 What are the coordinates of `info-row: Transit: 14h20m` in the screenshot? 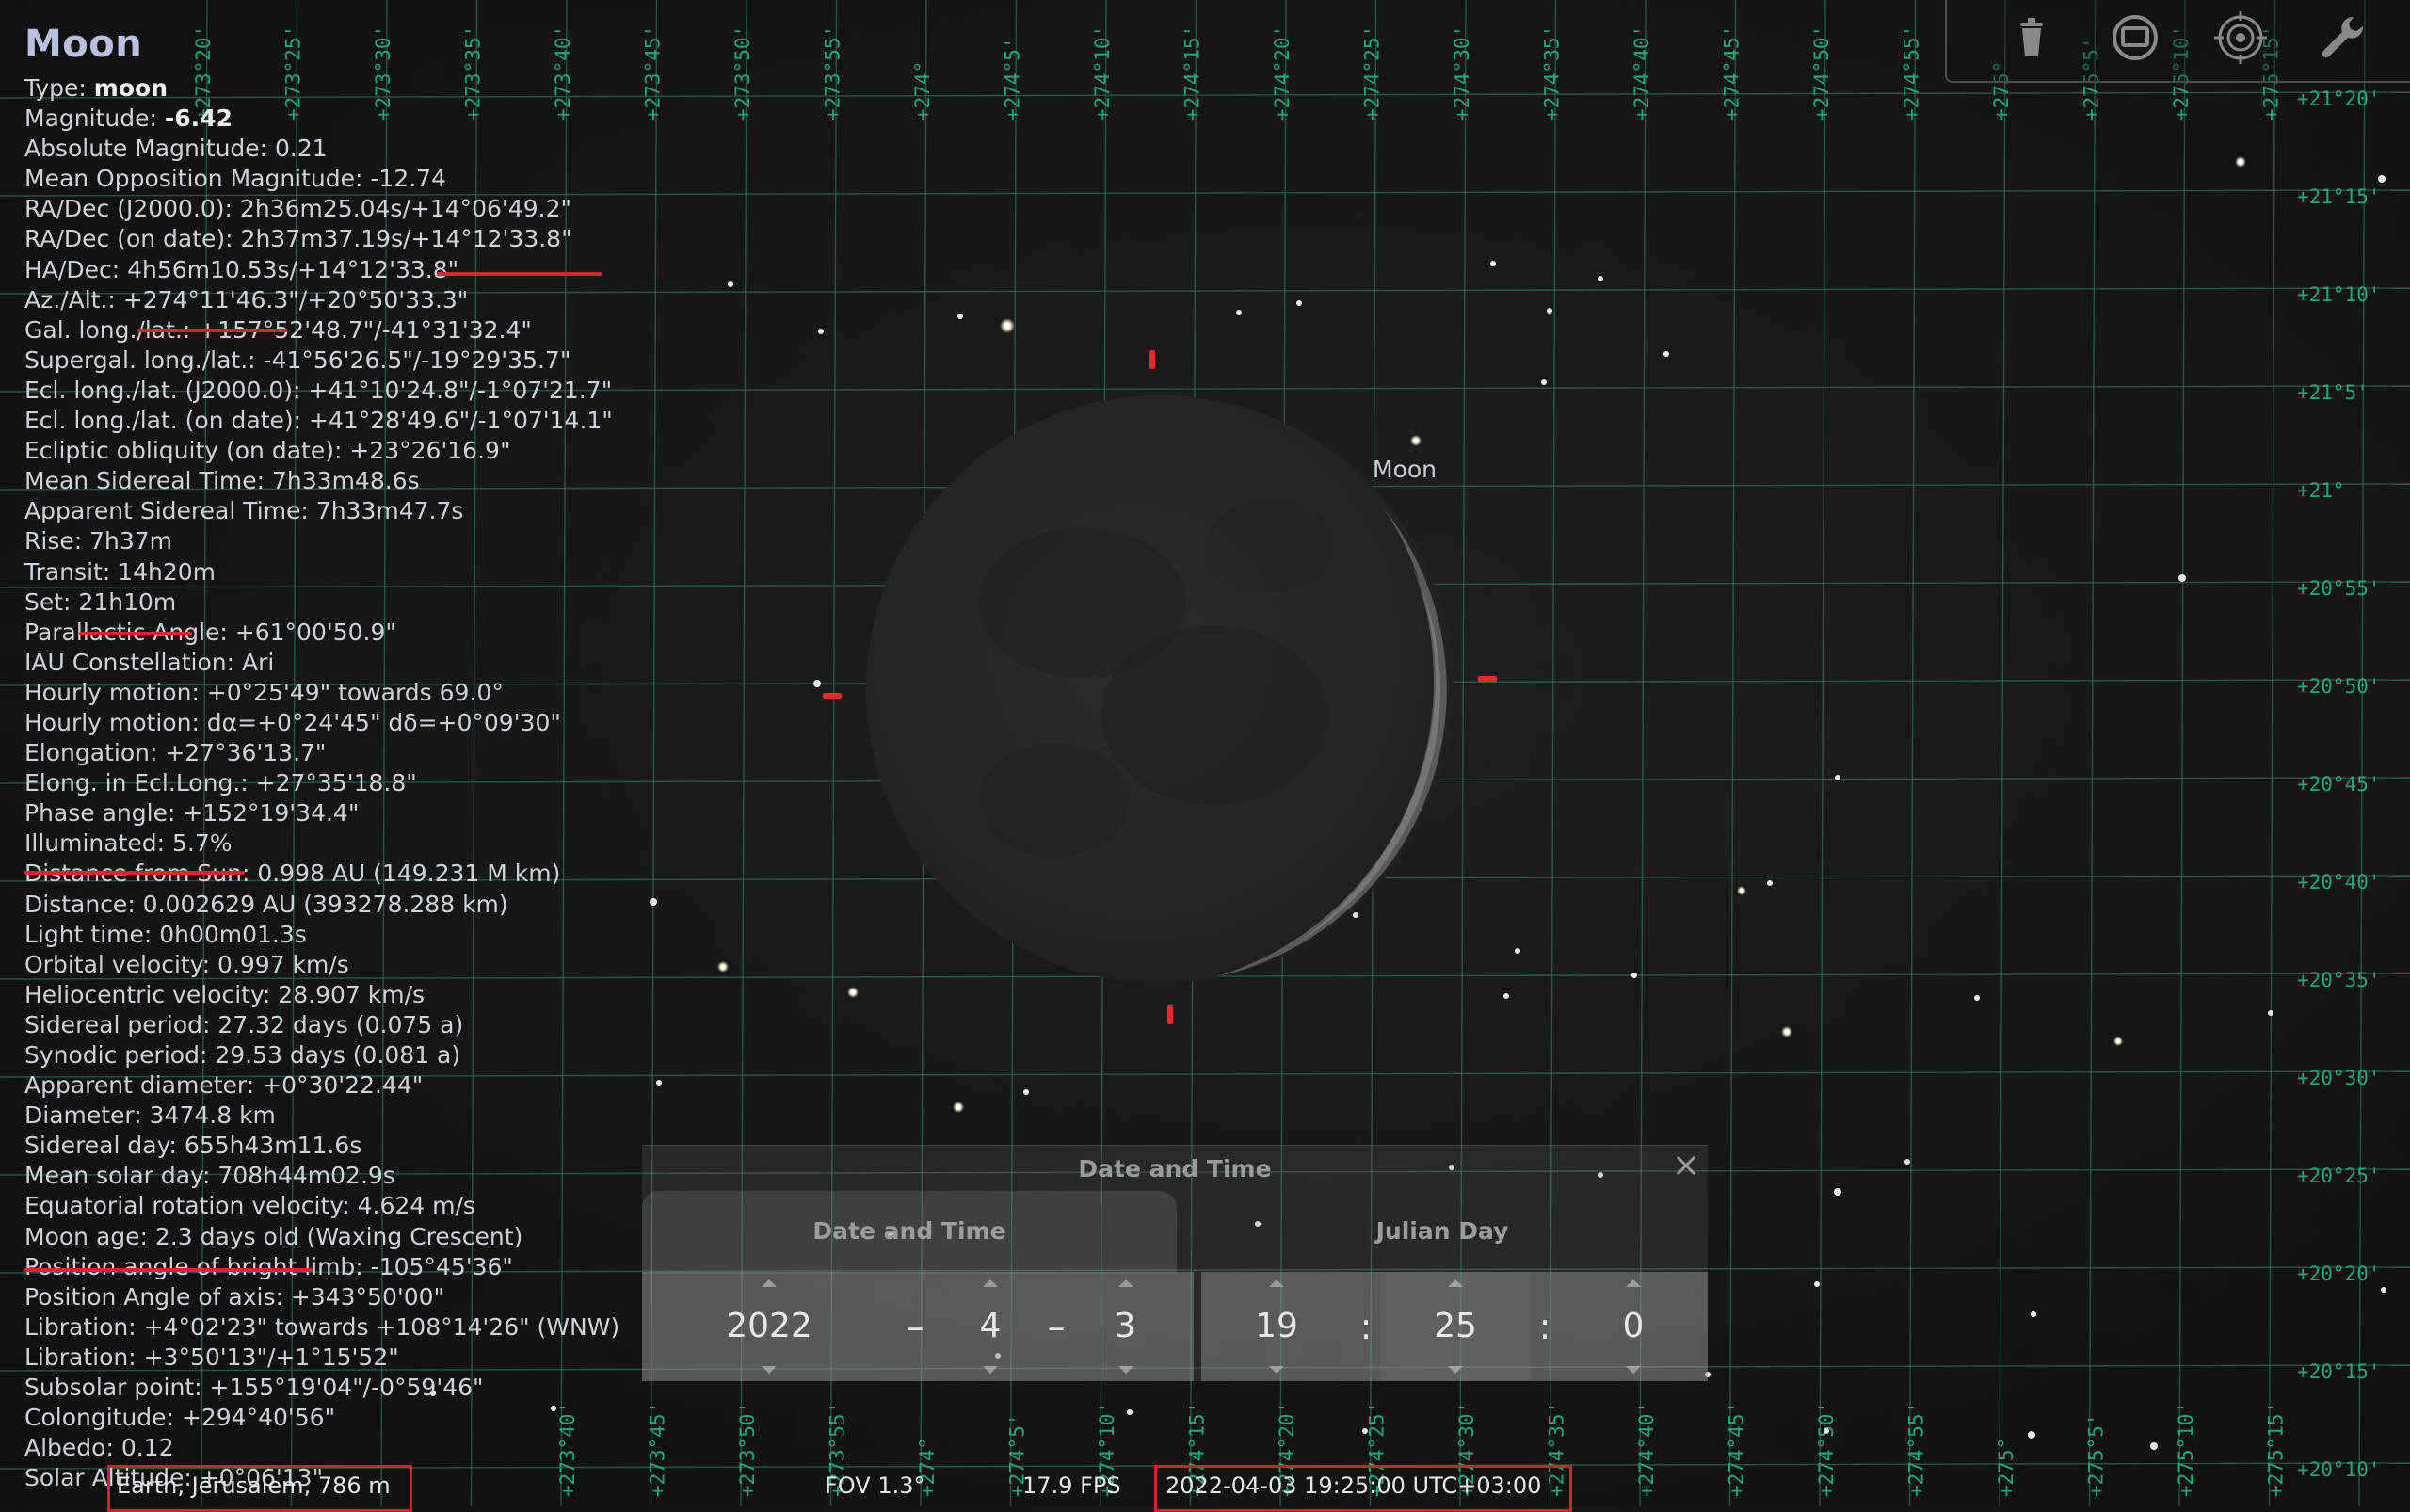 It's located at (120, 571).